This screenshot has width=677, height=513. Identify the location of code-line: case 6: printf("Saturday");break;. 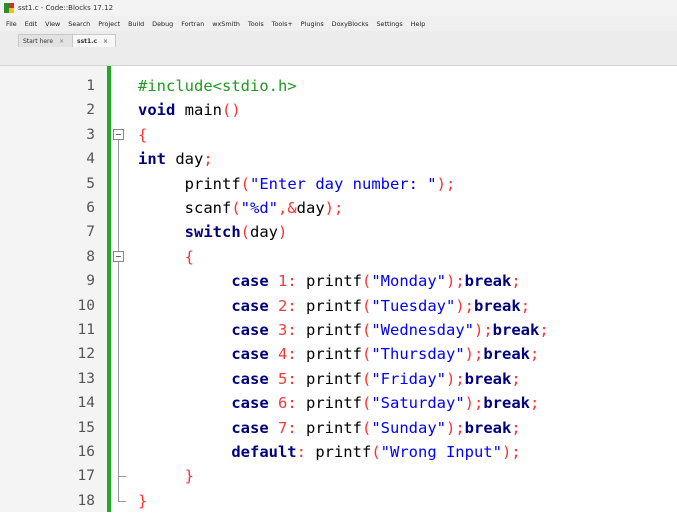
(338, 403).